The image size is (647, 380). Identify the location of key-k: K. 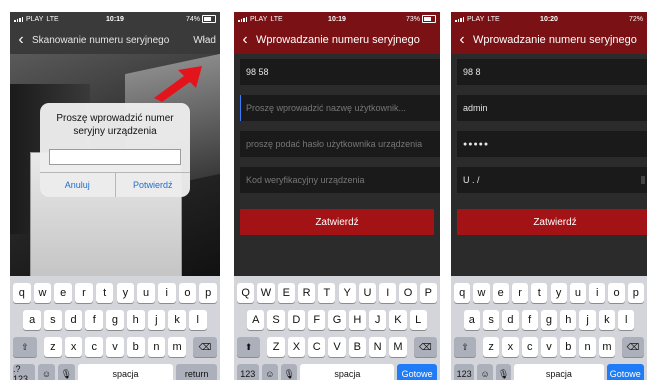
(398, 320).